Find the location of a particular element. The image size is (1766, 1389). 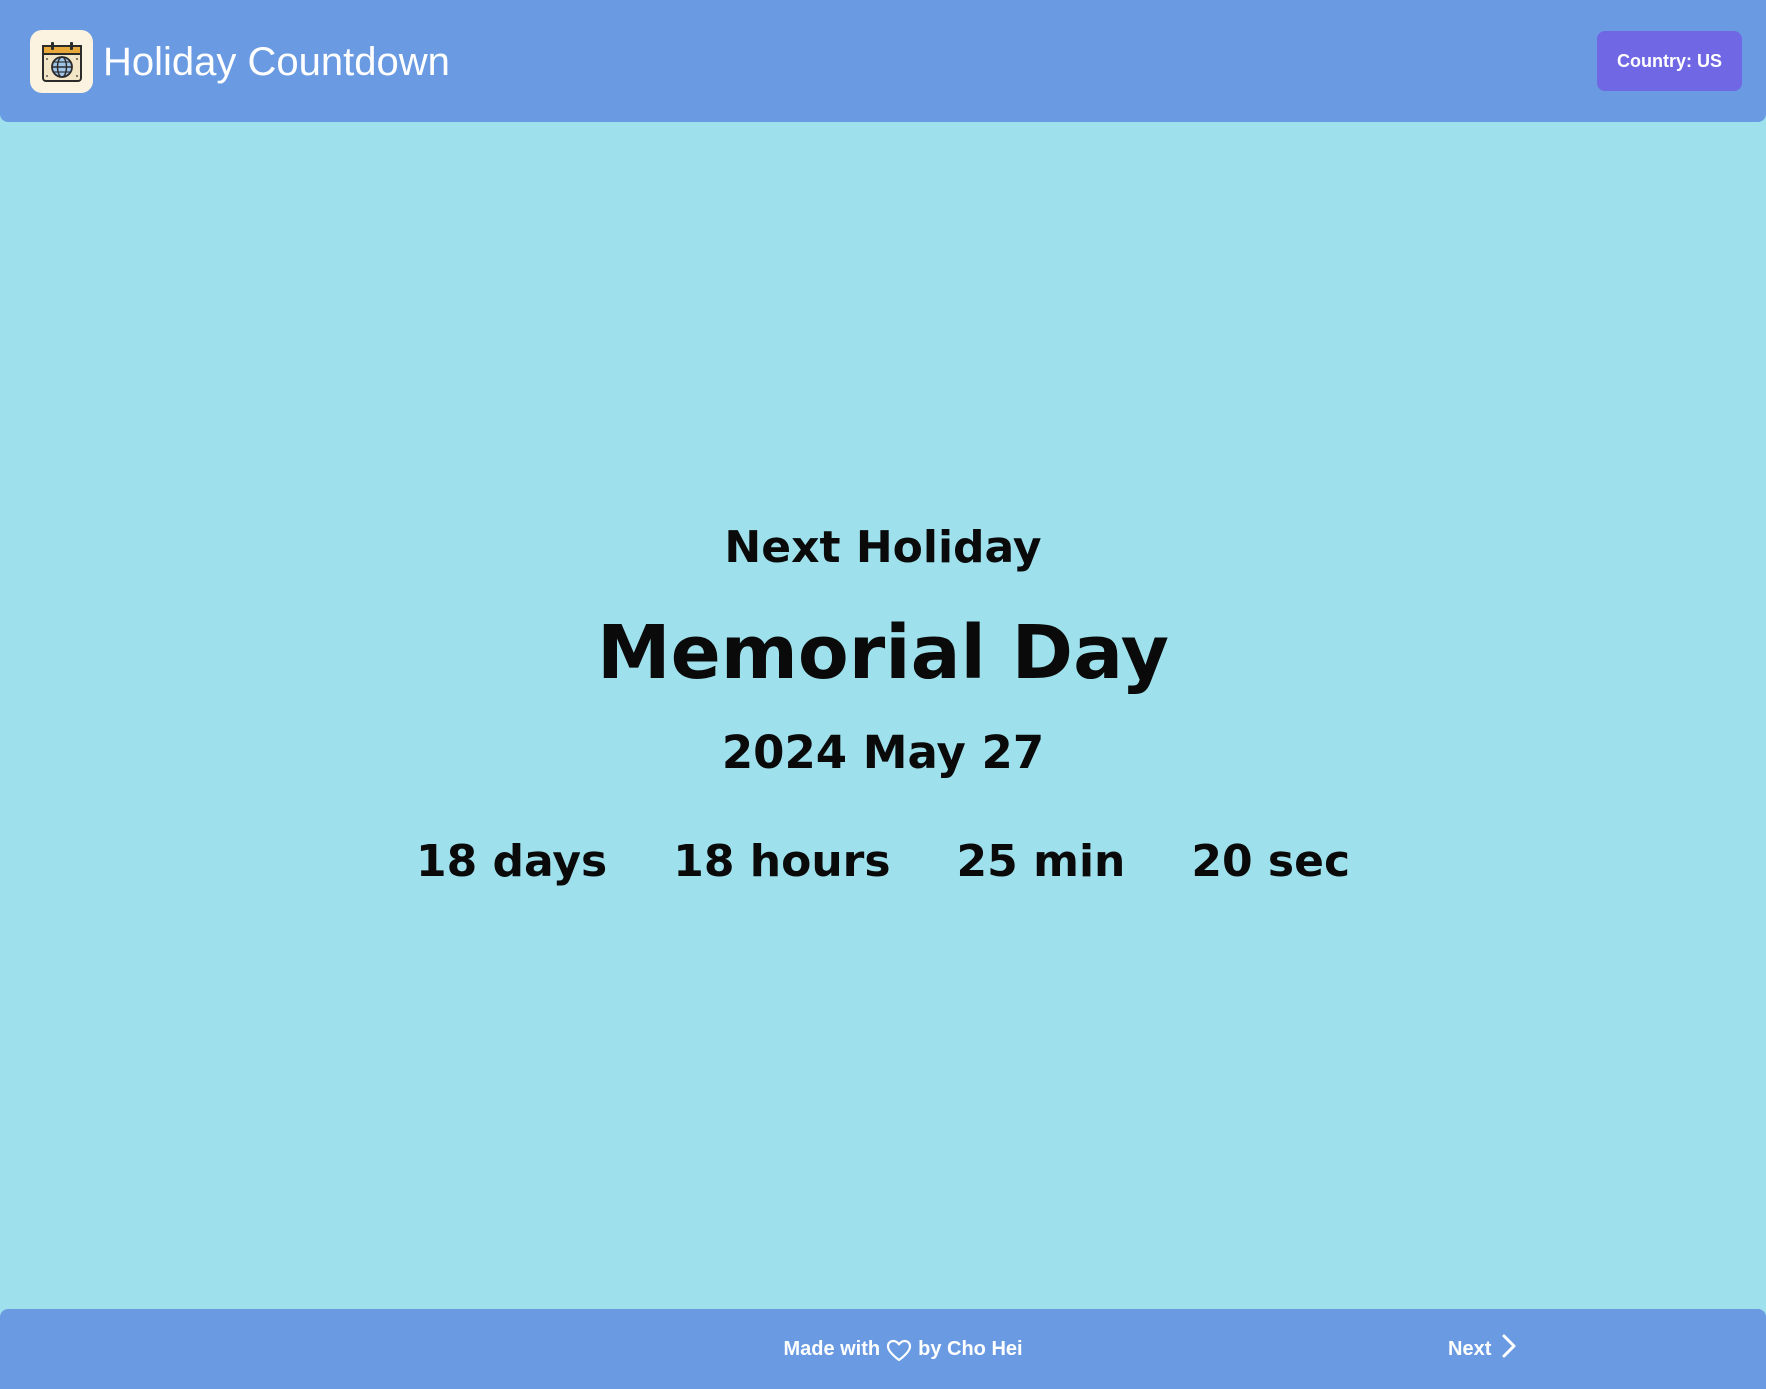

heart-icon is located at coordinates (899, 1351).